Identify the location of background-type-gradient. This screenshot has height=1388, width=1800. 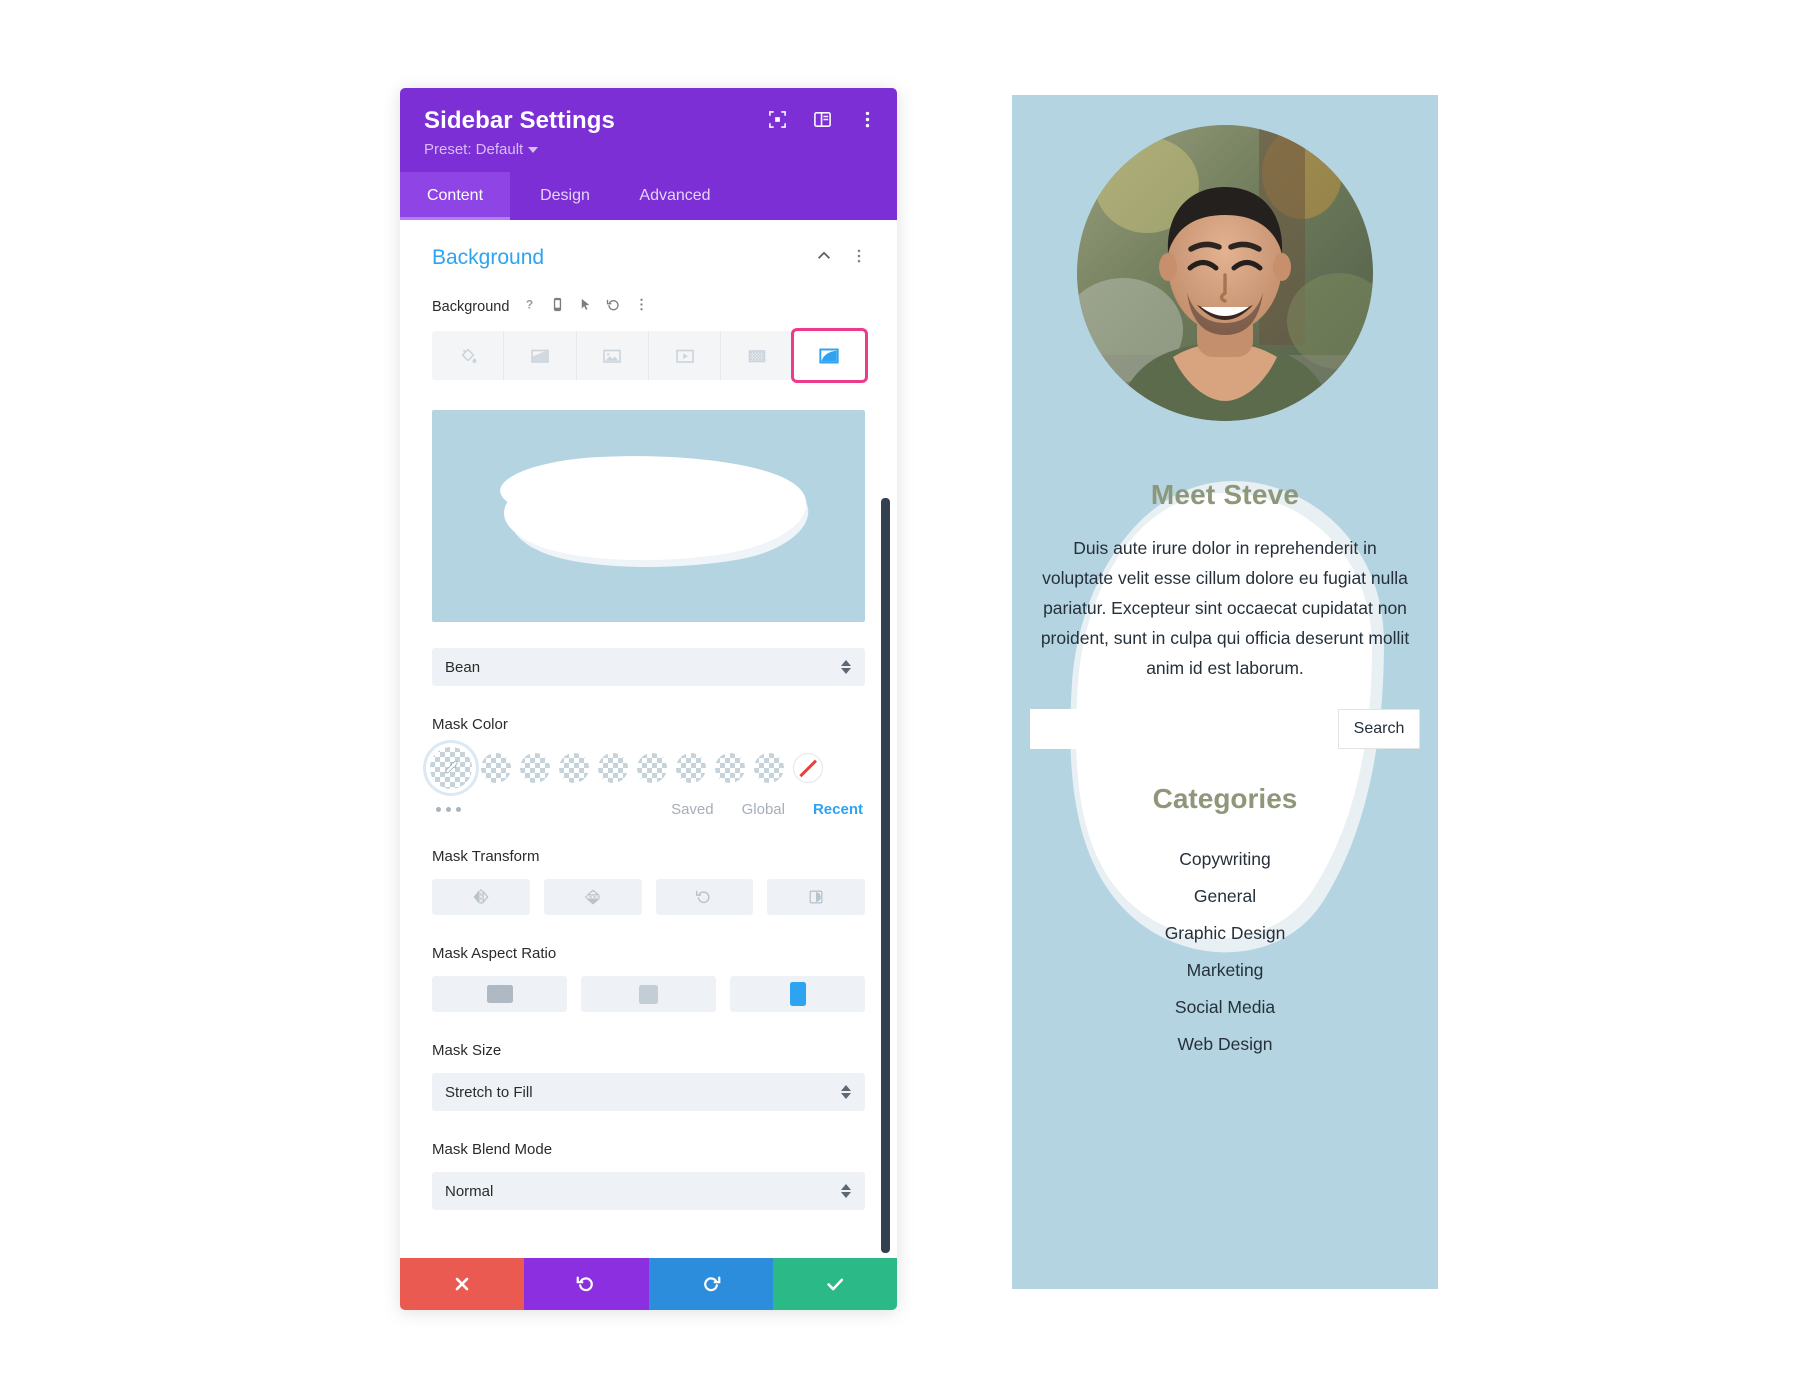
(540, 355).